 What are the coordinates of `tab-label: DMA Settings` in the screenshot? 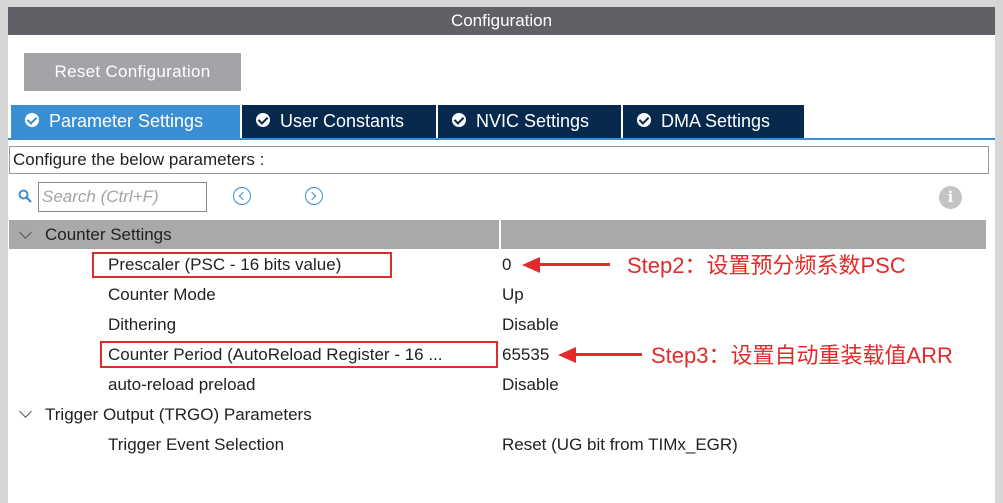 It's located at (716, 121).